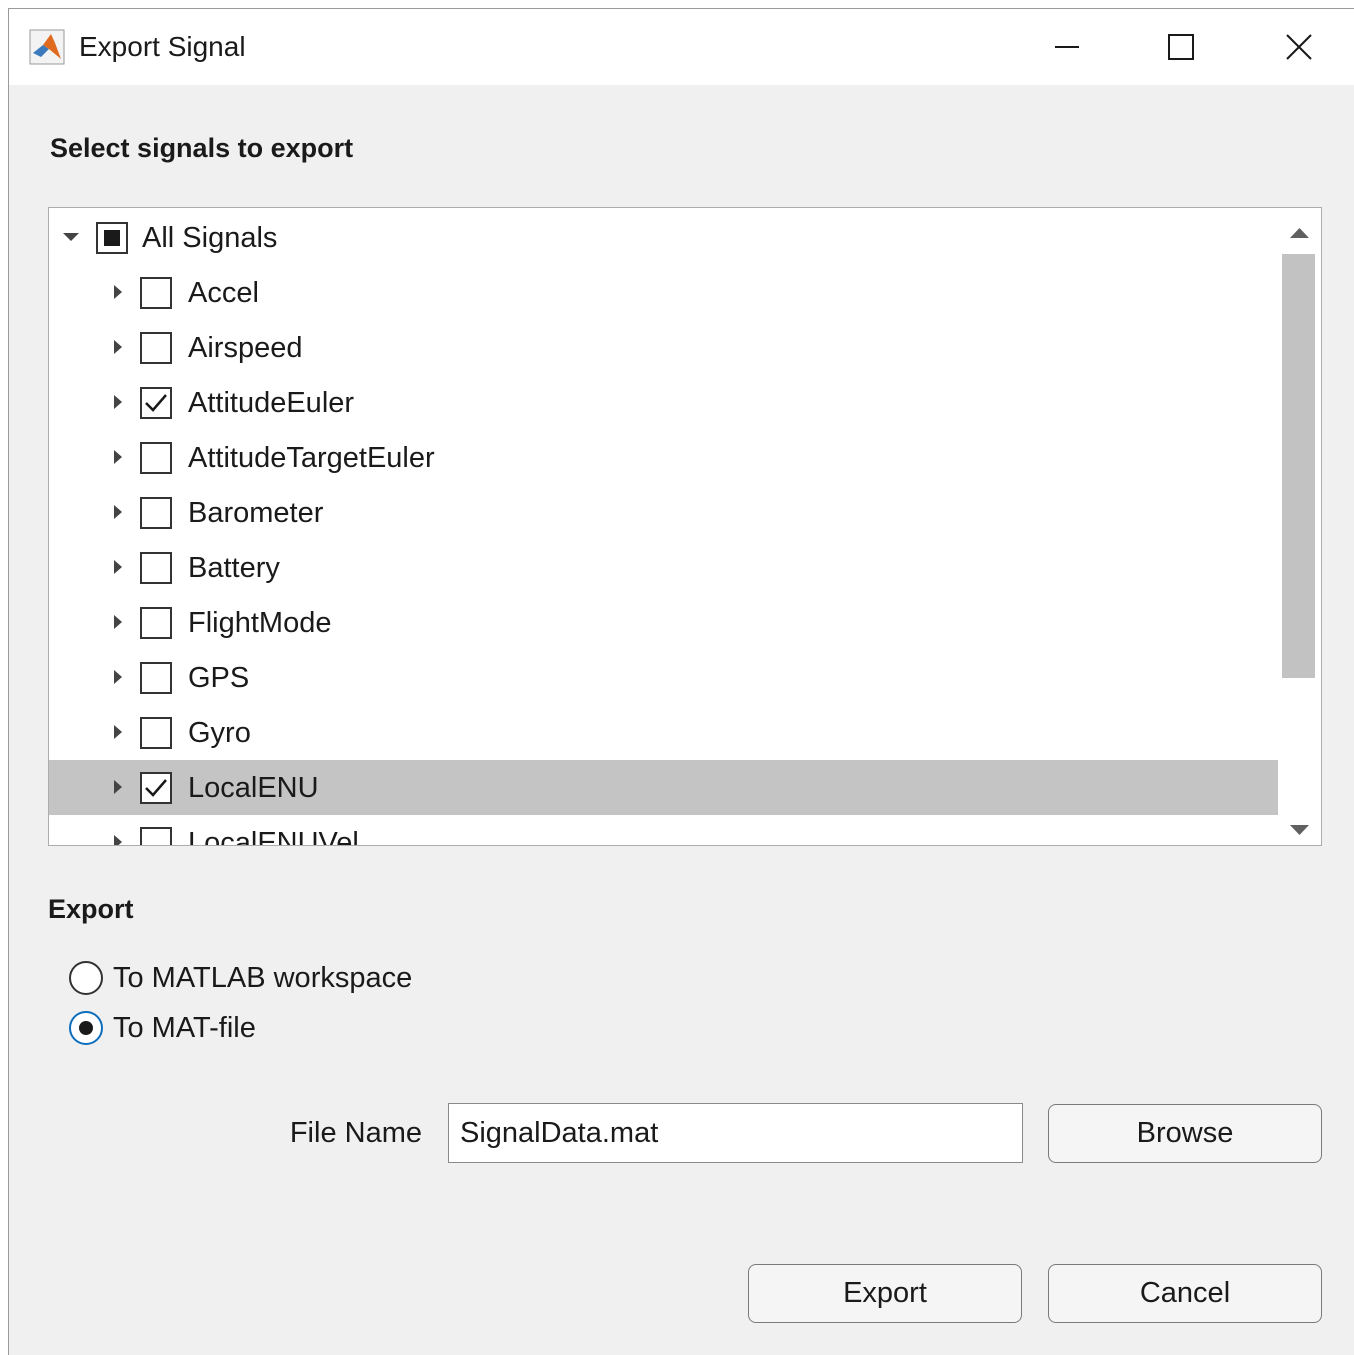  I want to click on signal-label: GPS, so click(219, 678).